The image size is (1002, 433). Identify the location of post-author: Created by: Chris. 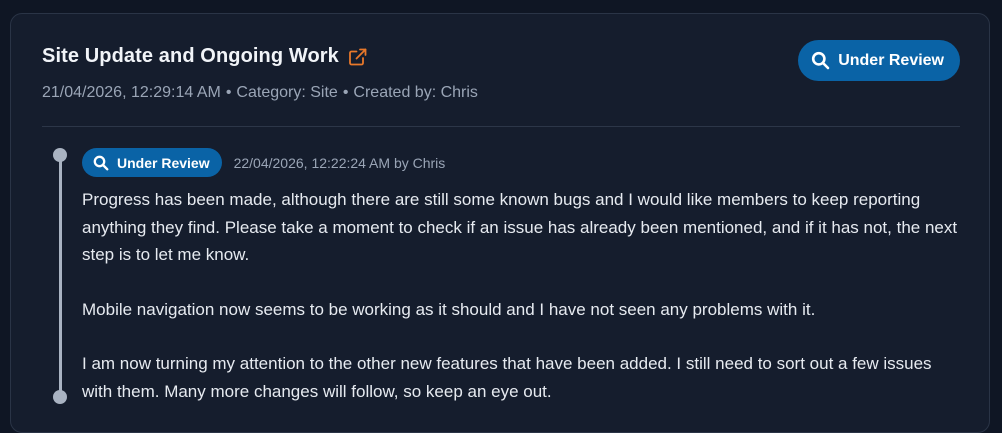
(415, 92).